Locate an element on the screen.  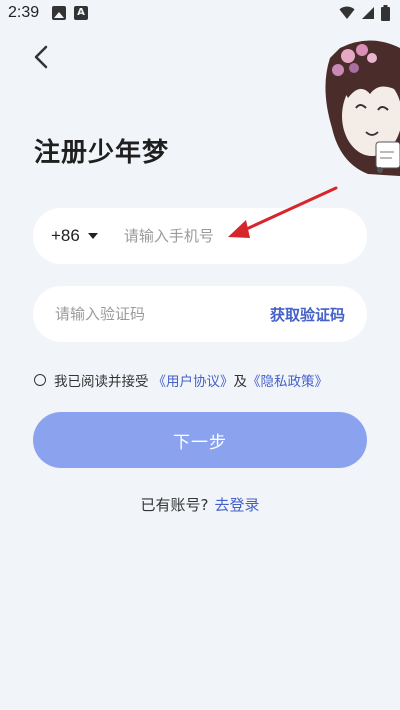
get-code-button: 获取验证码 is located at coordinates (307, 314).